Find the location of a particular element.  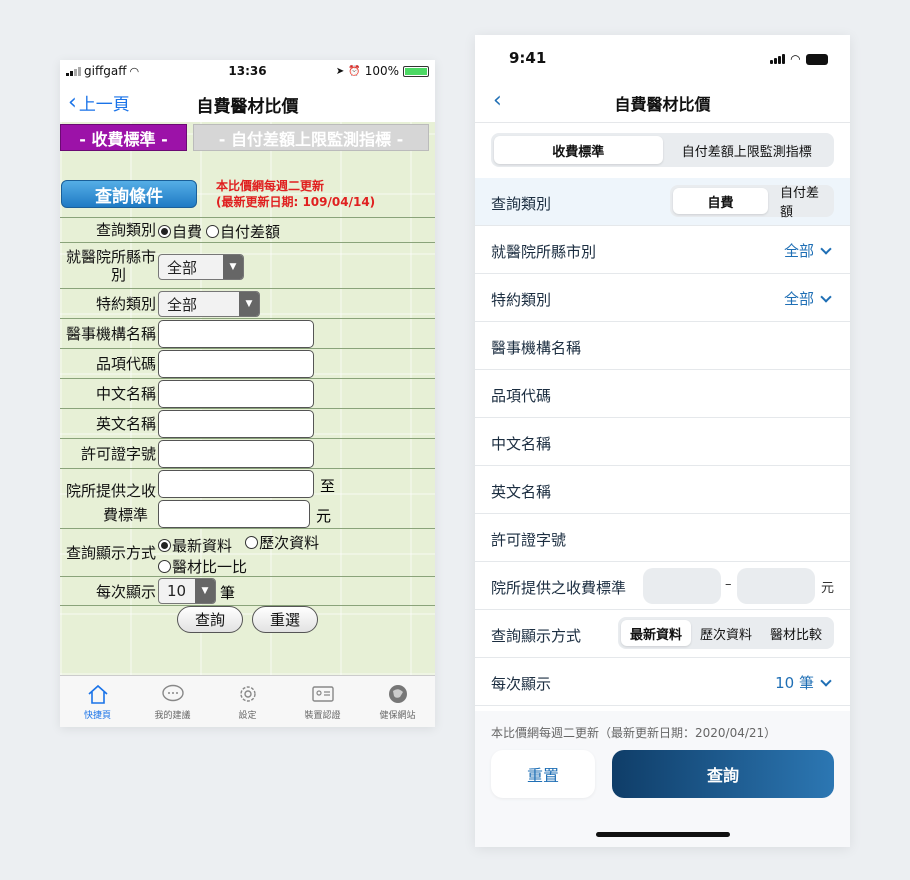

home-indicator is located at coordinates (663, 834).